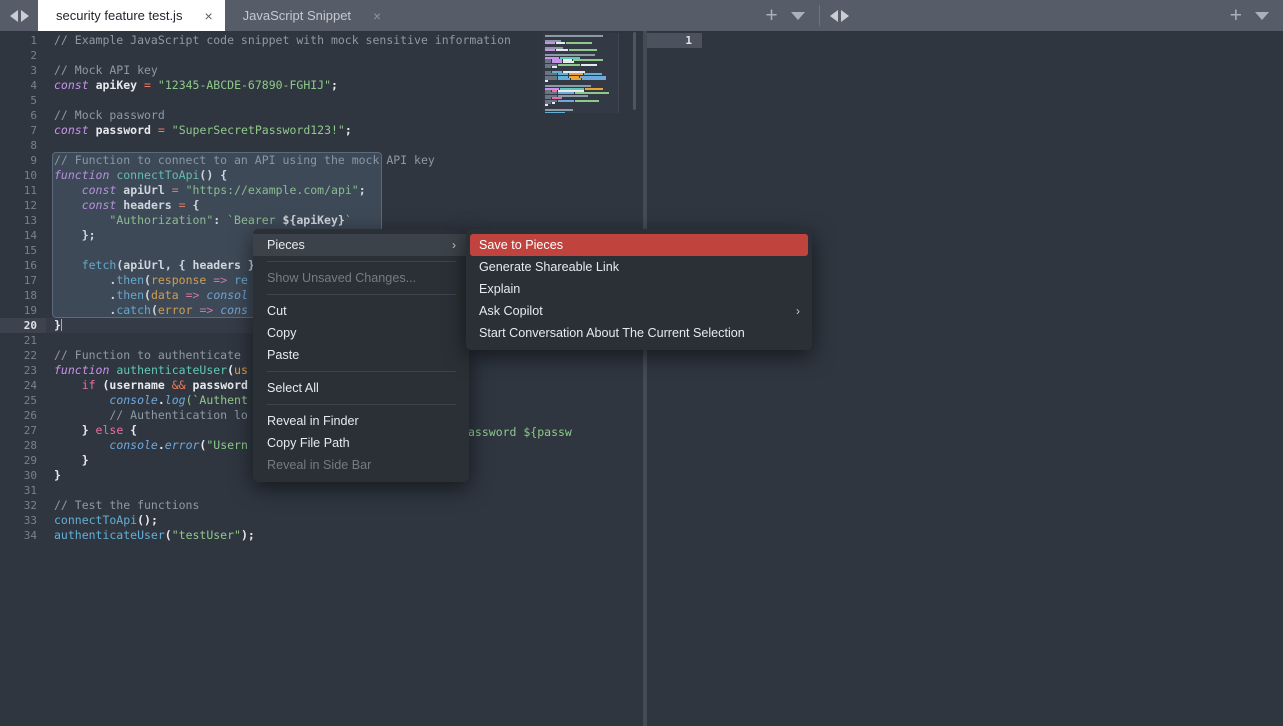 The image size is (1283, 726). I want to click on code-line: const headers = {, so click(344, 205).